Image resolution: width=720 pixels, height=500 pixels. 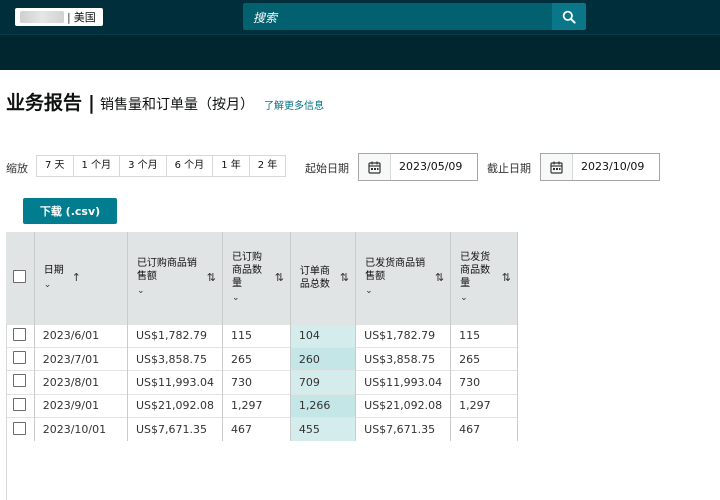 What do you see at coordinates (17, 168) in the screenshot?
I see `zoom-label: 缩放` at bounding box center [17, 168].